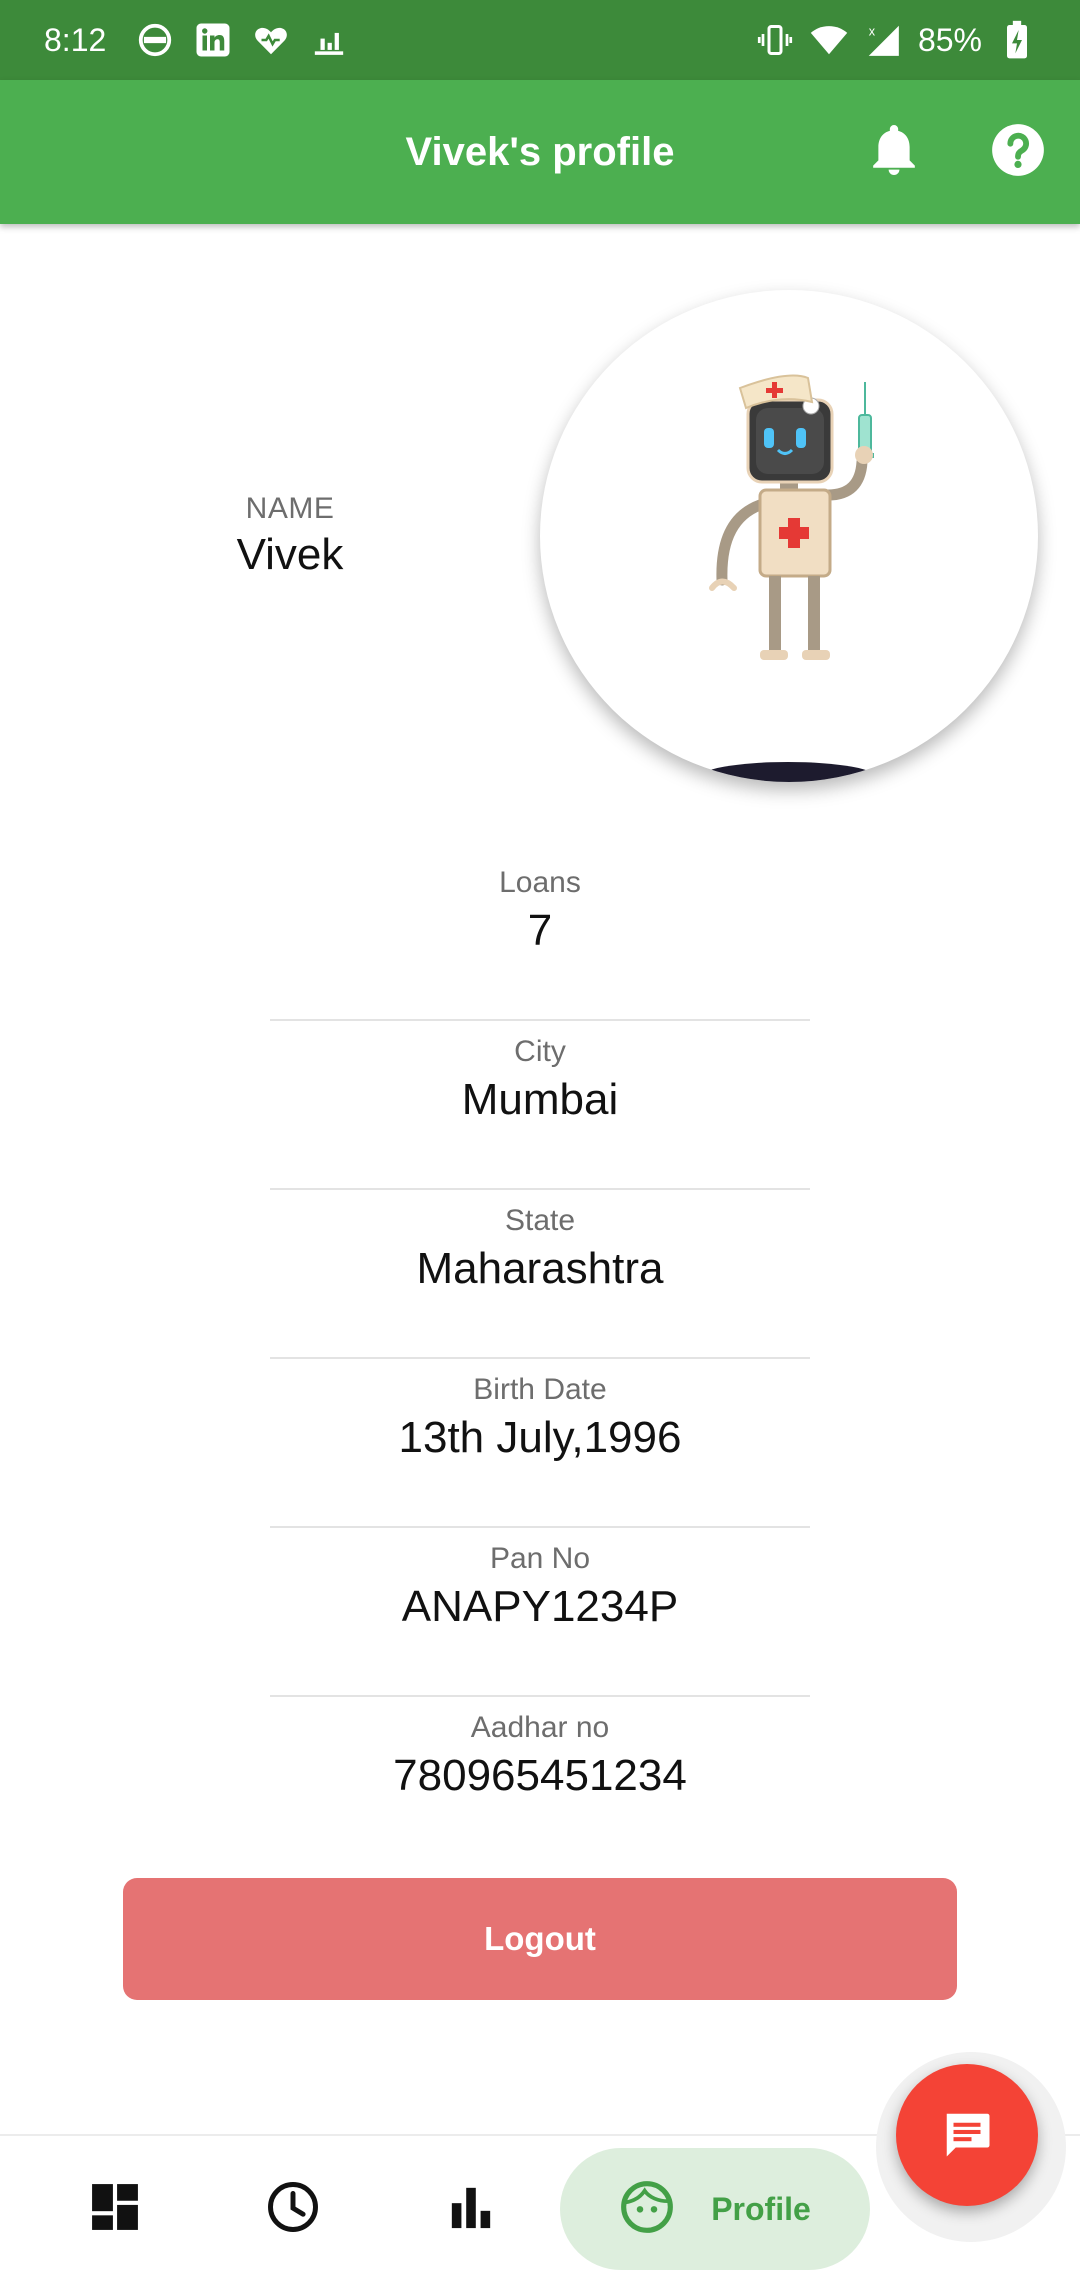 Image resolution: width=1080 pixels, height=2280 pixels. What do you see at coordinates (290, 508) in the screenshot?
I see `name-label: NAME` at bounding box center [290, 508].